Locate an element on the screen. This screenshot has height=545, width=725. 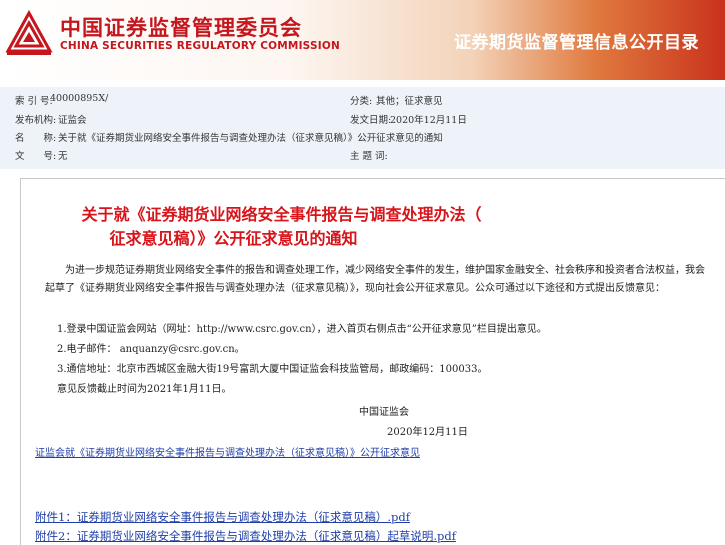
csrc-emblem-icon is located at coordinates (29, 34).